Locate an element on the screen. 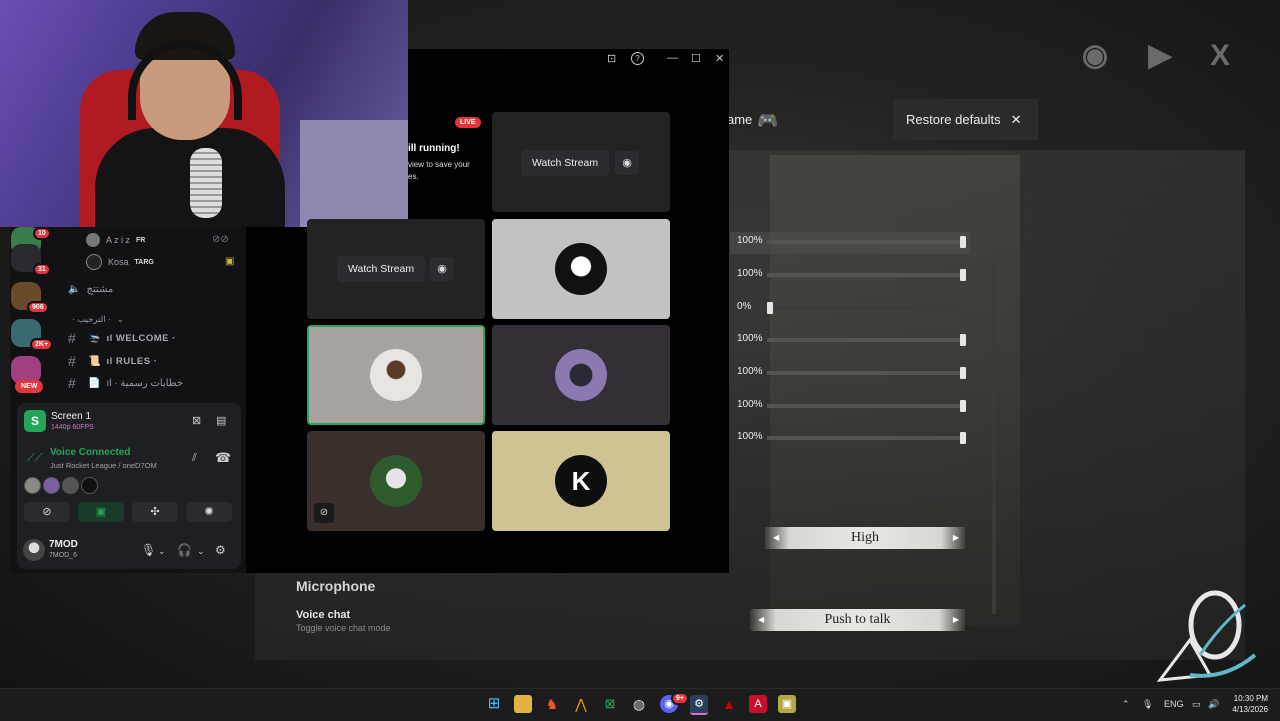 This screenshot has width=1280, height=721. steam-icon: ⚙ is located at coordinates (699, 705).